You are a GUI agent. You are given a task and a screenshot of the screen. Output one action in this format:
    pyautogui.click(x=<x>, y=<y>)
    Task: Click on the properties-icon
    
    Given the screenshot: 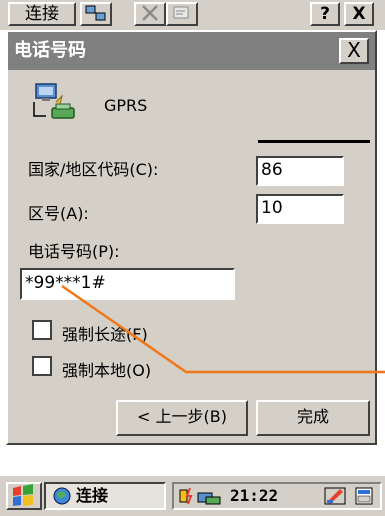 What is the action you would take?
    pyautogui.click(x=181, y=12)
    